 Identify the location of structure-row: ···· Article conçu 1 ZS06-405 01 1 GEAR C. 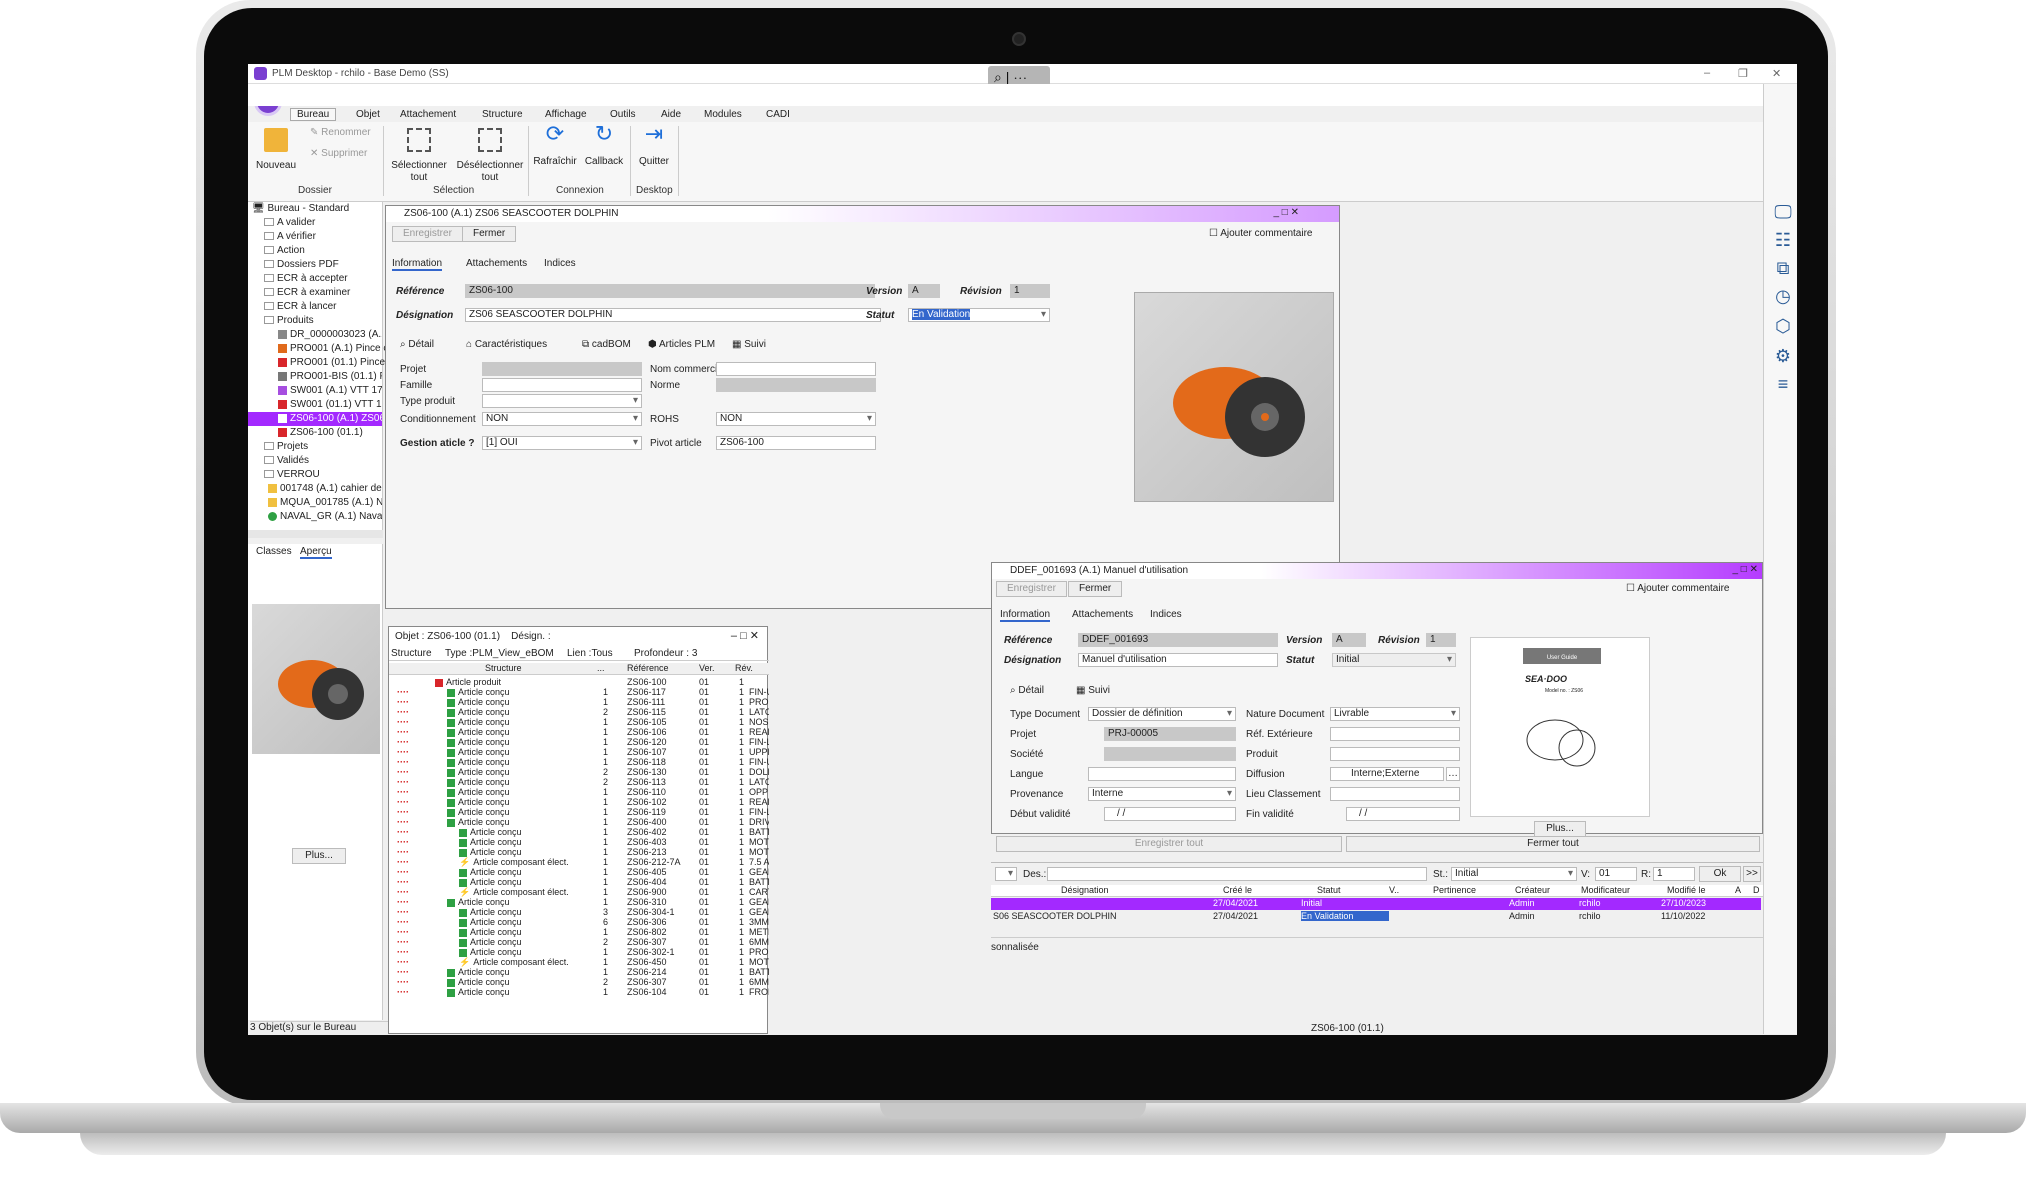
(579, 872).